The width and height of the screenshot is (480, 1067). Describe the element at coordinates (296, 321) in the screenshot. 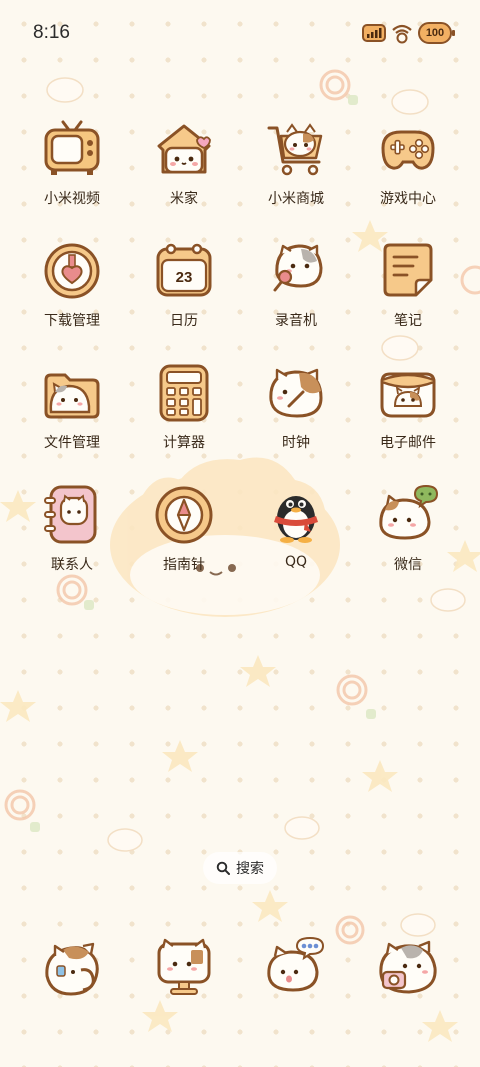

I see `app-label: 录音机` at that location.